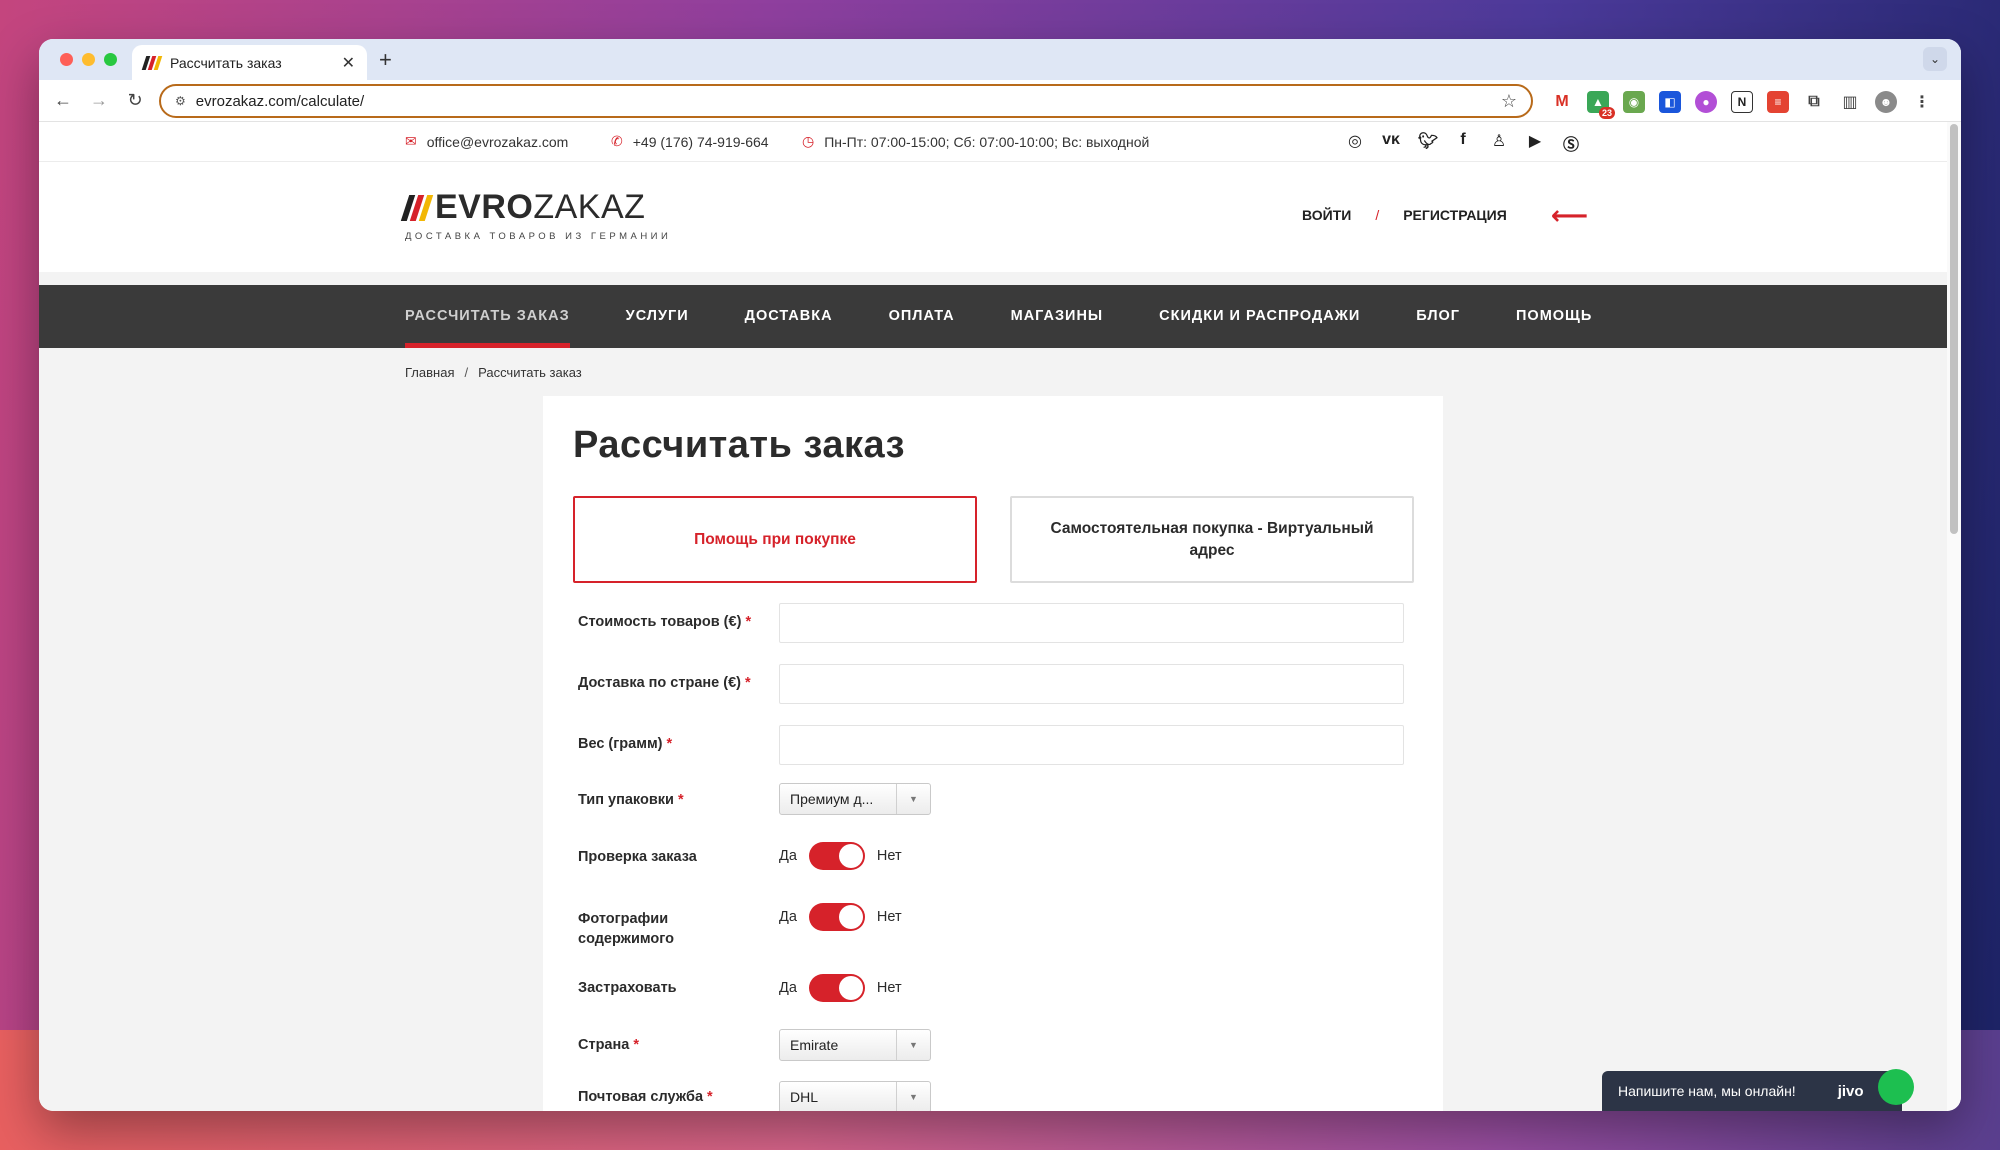 This screenshot has height=1150, width=2000. What do you see at coordinates (249, 62) in the screenshot?
I see `browser-tab: Рассчитать заказ ✕` at bounding box center [249, 62].